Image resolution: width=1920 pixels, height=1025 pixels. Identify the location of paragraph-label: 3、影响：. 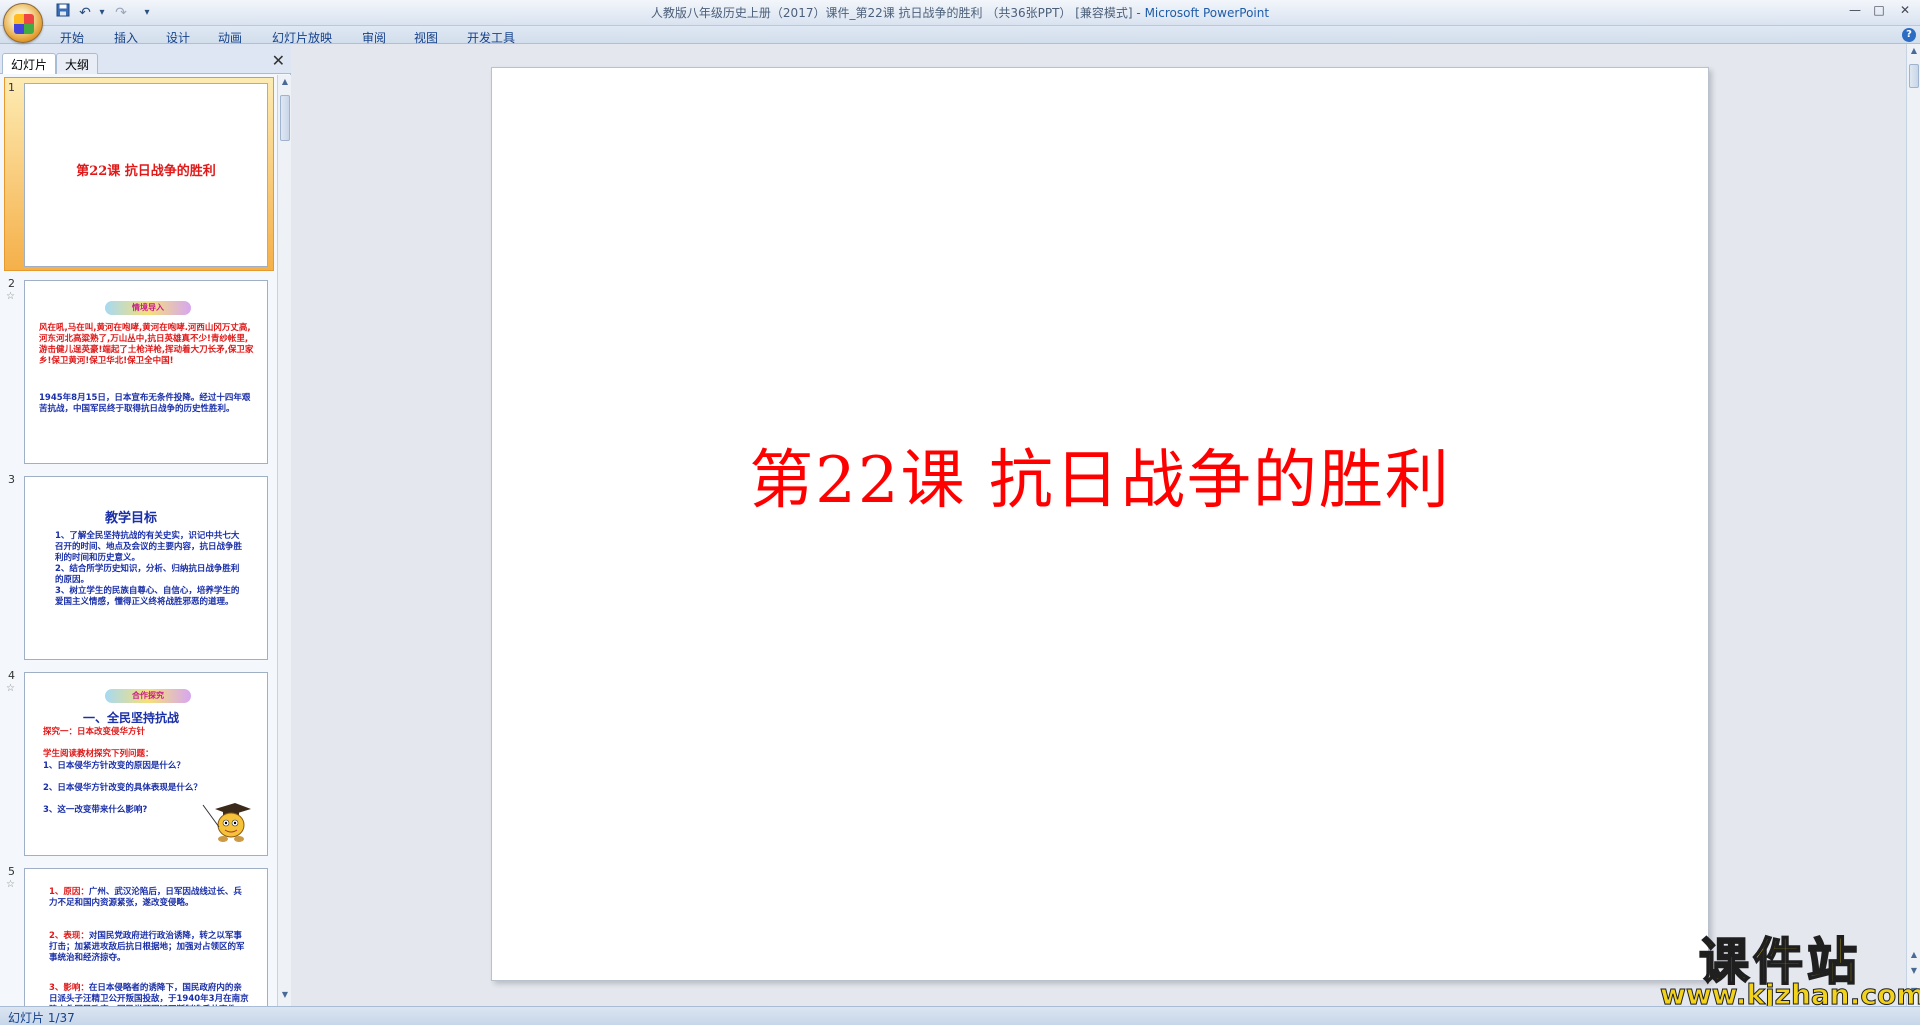
(69, 988).